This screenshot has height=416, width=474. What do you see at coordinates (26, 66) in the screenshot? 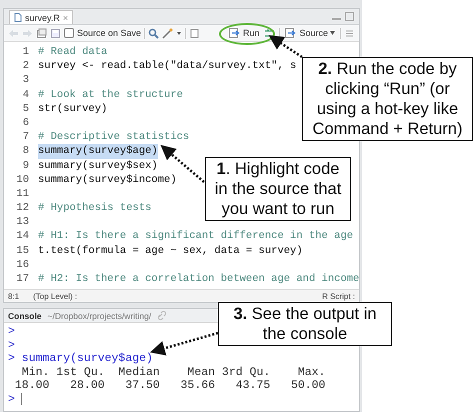
I see `line-number: 2` at bounding box center [26, 66].